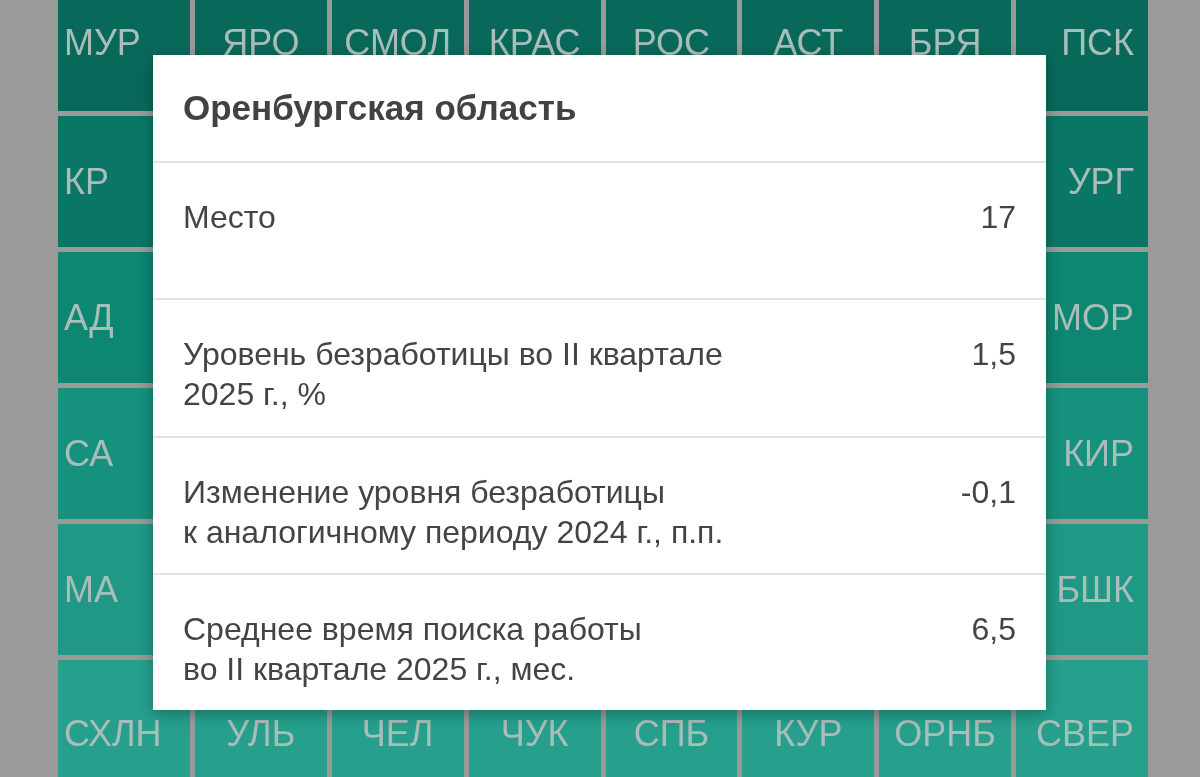  Describe the element at coordinates (1100, 181) in the screenshot. I see `region-code: УРГ` at that location.